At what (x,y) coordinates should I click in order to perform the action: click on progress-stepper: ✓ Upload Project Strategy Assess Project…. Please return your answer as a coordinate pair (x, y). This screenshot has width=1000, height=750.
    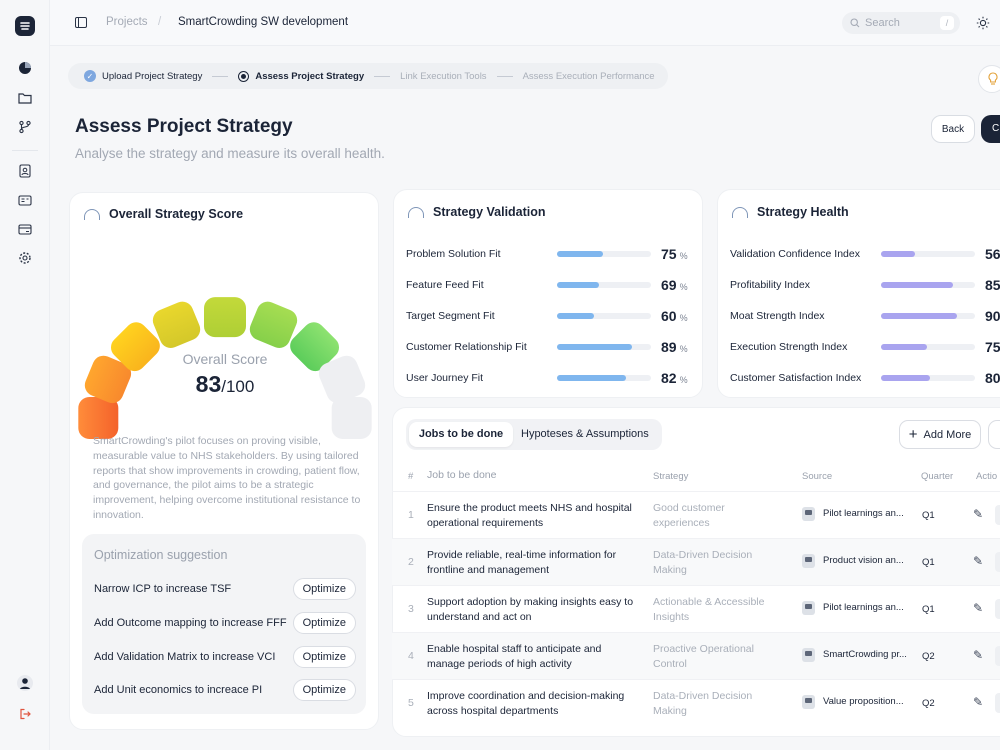
    Looking at the image, I should click on (368, 76).